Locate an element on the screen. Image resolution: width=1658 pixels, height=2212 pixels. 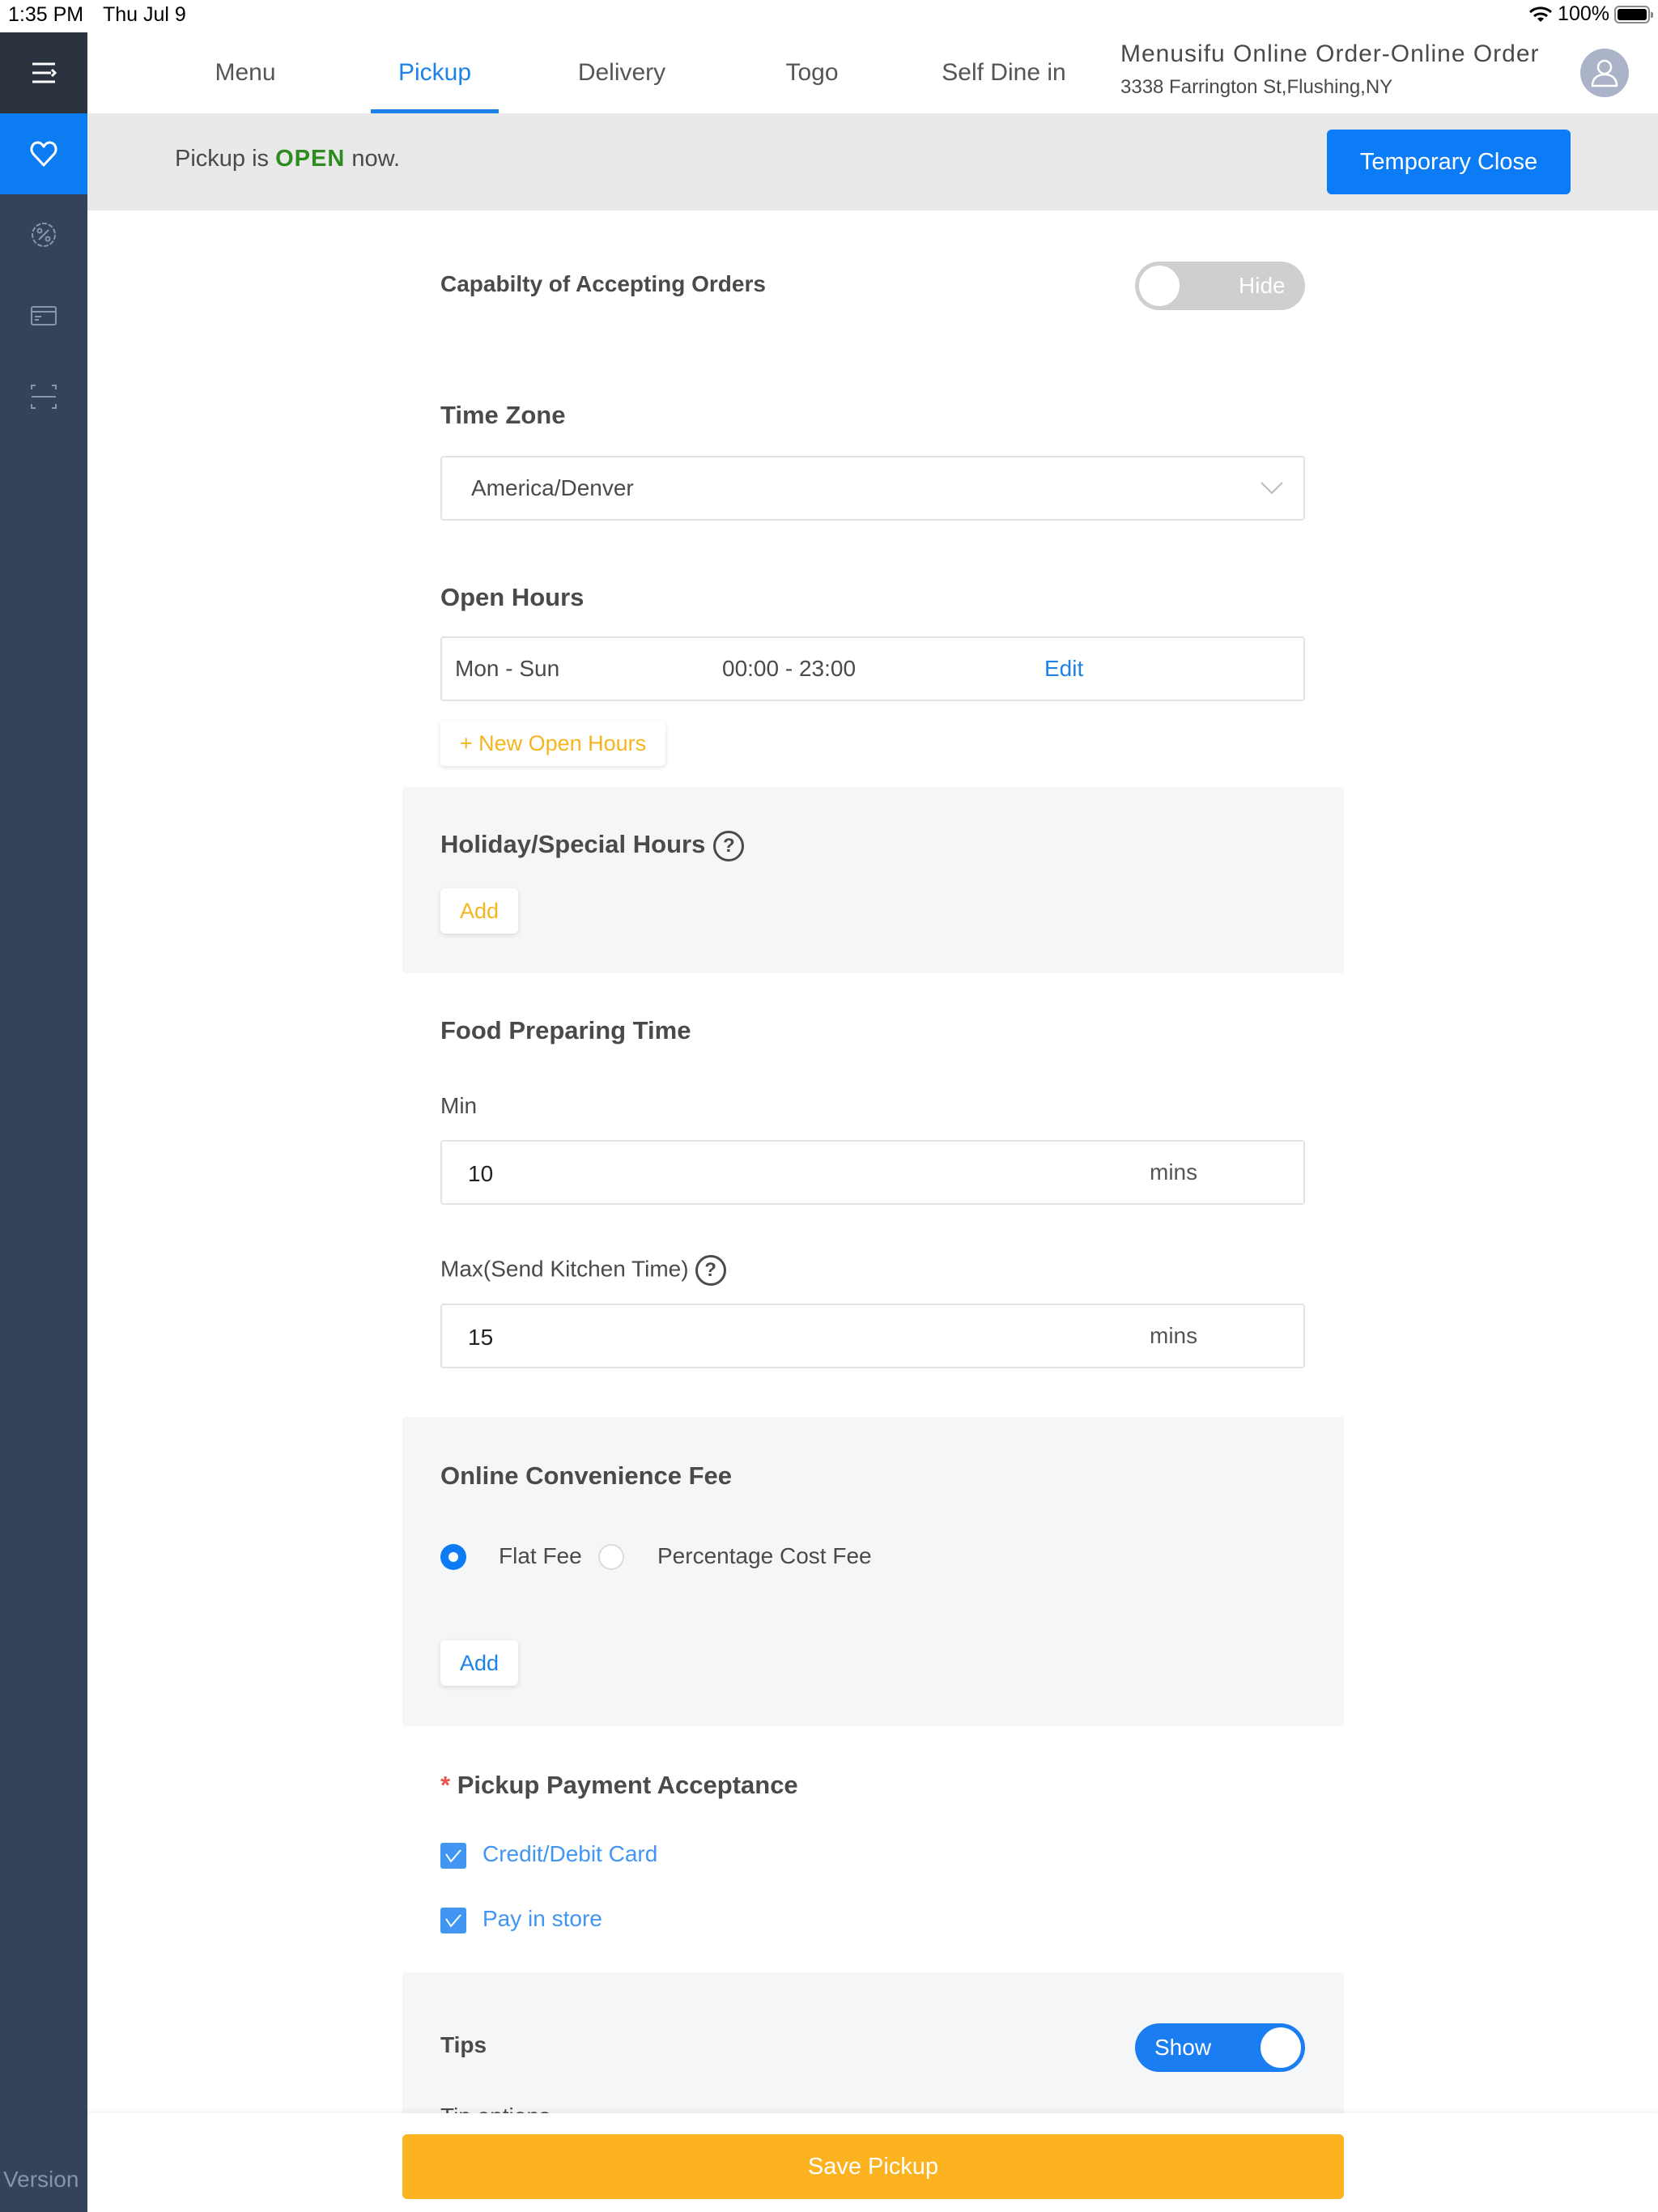
payment-acceptance-title: Pickup Payment Acceptance is located at coordinates (627, 1785).